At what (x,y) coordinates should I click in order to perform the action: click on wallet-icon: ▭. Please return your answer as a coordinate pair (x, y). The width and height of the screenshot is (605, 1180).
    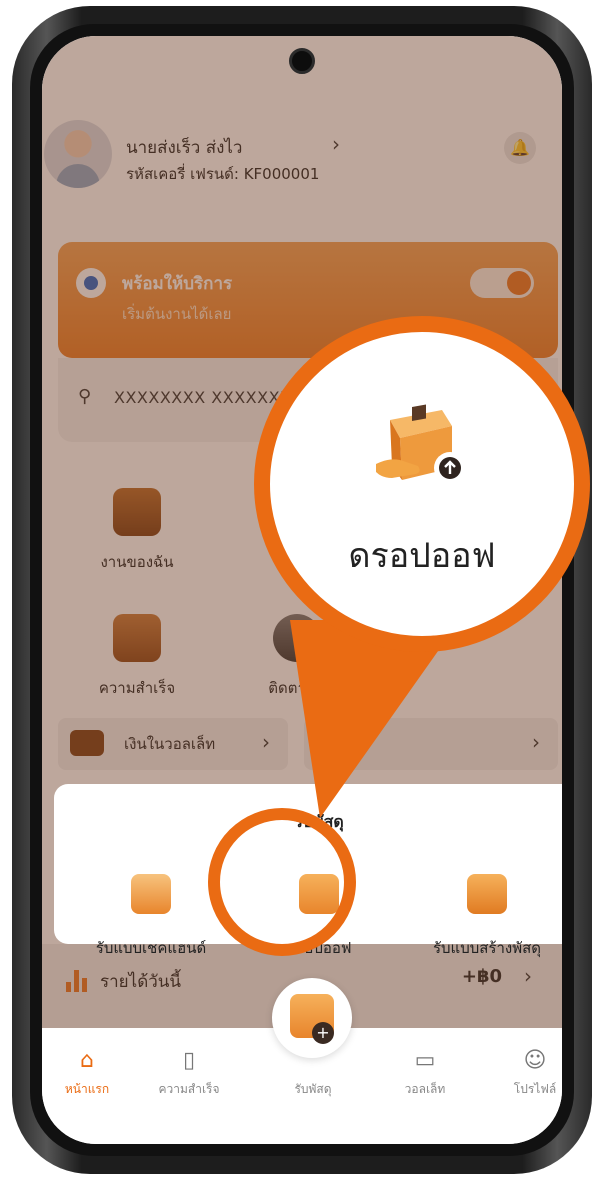
    Looking at the image, I should click on (425, 1060).